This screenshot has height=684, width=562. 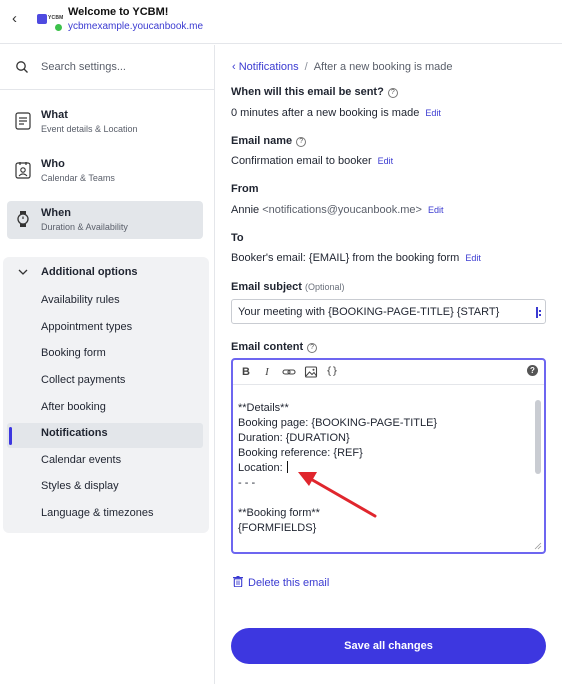 What do you see at coordinates (436, 210) in the screenshot?
I see `edit-from-link: Edit` at bounding box center [436, 210].